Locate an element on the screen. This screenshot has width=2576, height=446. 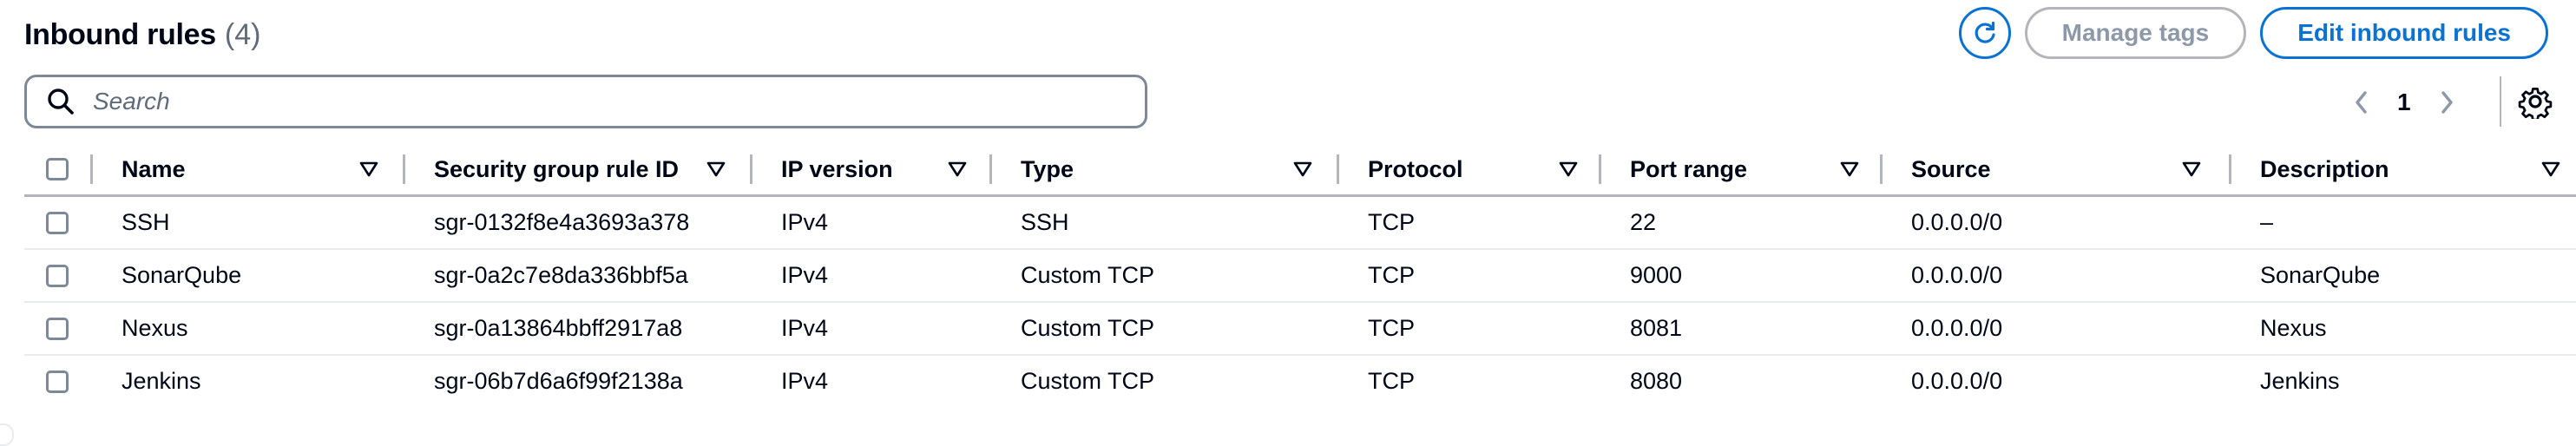
cell-type: SSH is located at coordinates (1045, 222).